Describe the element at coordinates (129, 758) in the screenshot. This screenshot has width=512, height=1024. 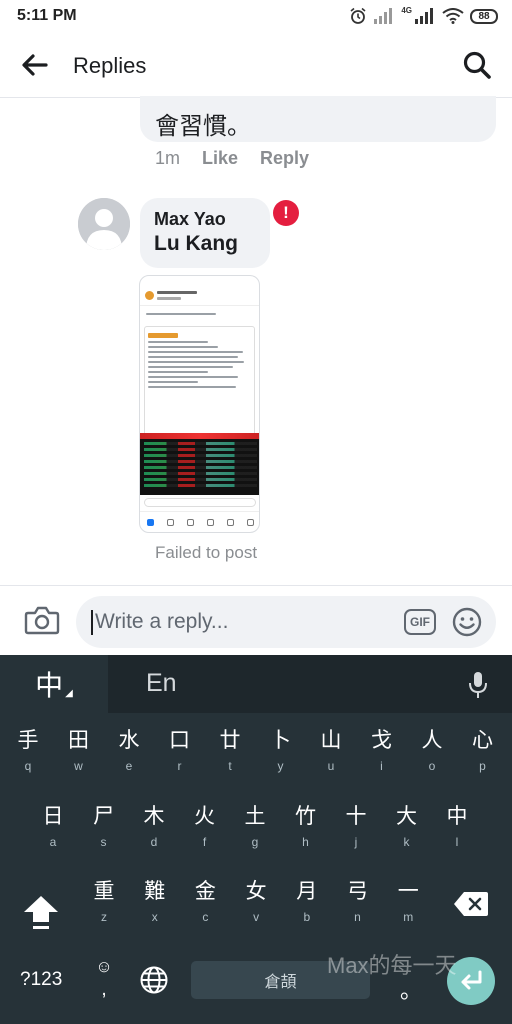
I see `key-e: 水e` at that location.